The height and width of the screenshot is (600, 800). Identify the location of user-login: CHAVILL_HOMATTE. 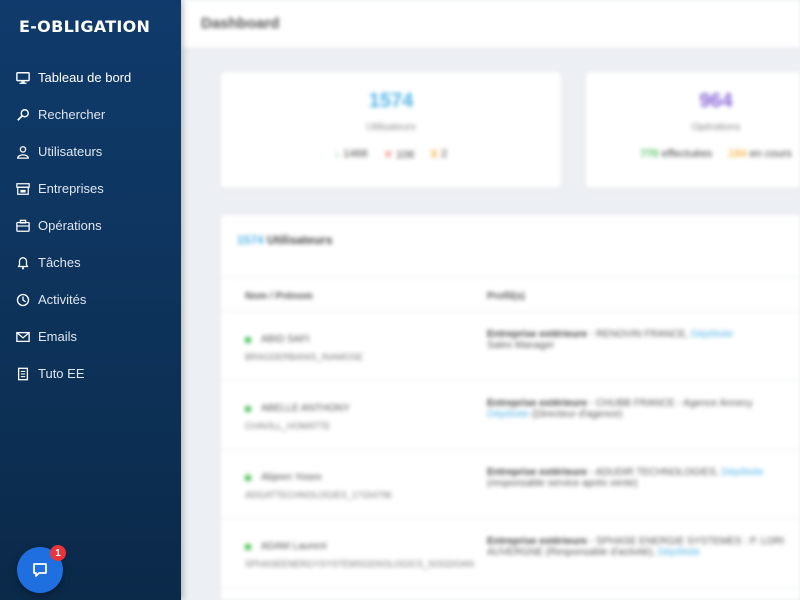
(288, 426).